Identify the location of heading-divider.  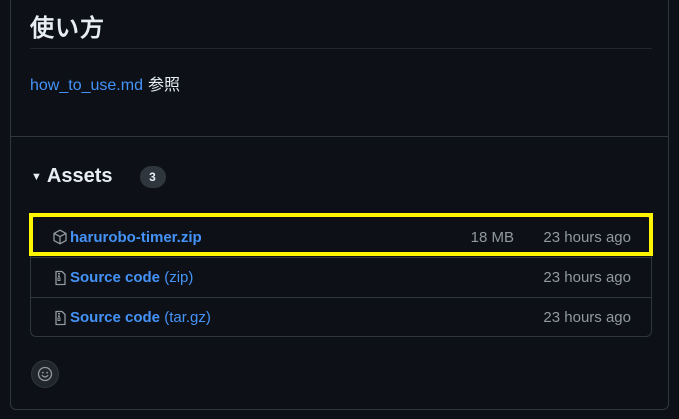
(341, 48).